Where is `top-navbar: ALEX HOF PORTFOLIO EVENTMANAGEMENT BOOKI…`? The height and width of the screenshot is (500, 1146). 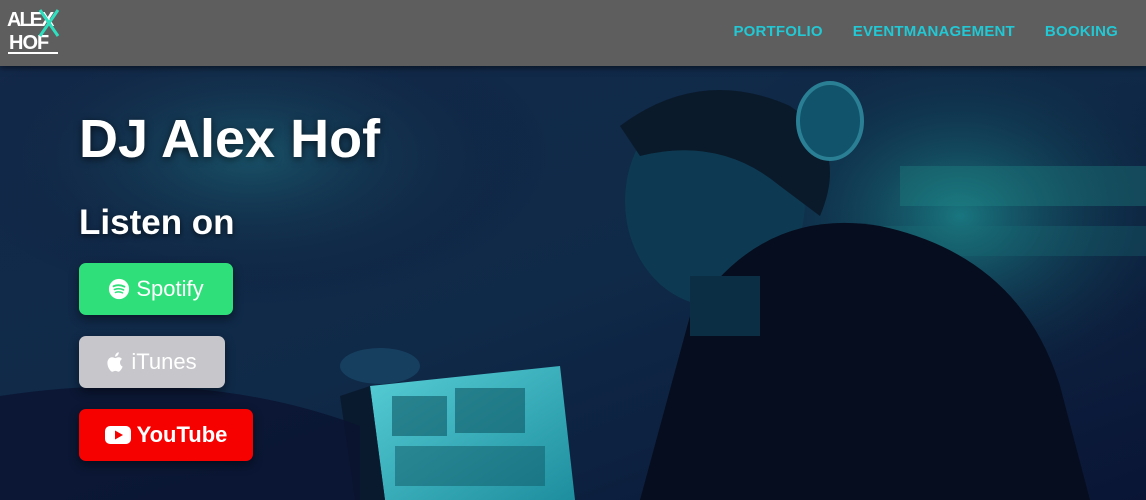
top-navbar: ALEX HOF PORTFOLIO EVENTMANAGEMENT BOOKI… is located at coordinates (573, 33).